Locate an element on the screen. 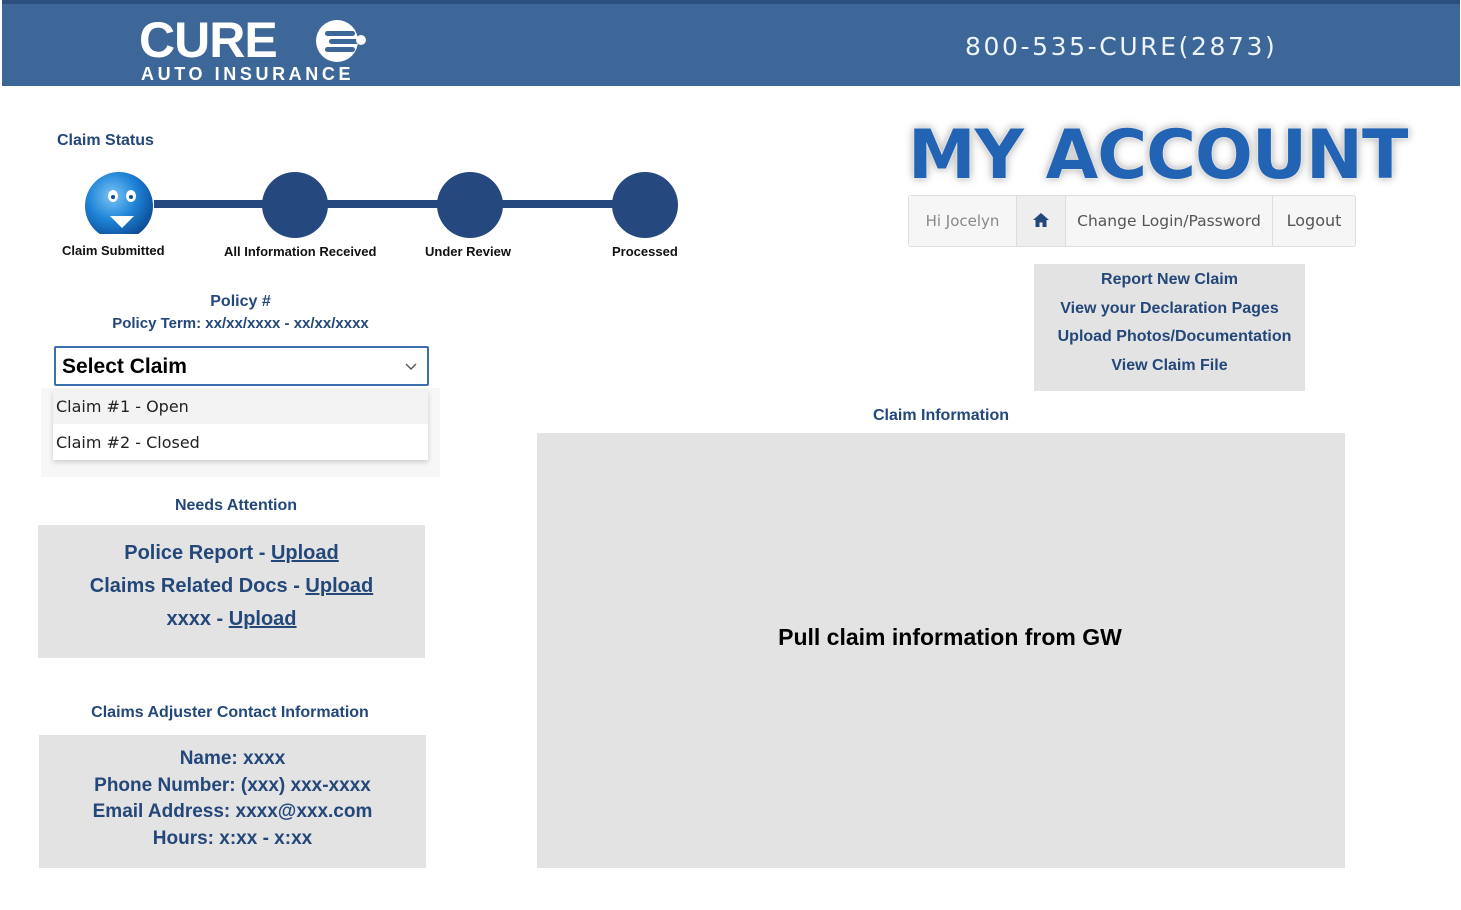 The width and height of the screenshot is (1461, 910). logout-link: Logout is located at coordinates (1314, 221).